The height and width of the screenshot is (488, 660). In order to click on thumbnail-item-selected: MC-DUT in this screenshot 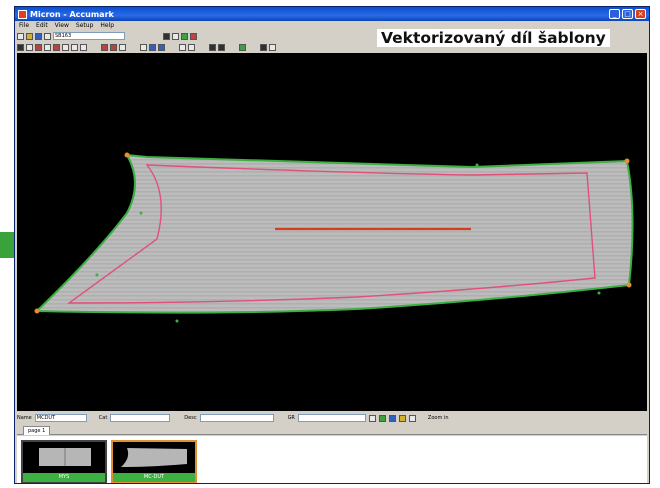, I will do `click(154, 461)`.